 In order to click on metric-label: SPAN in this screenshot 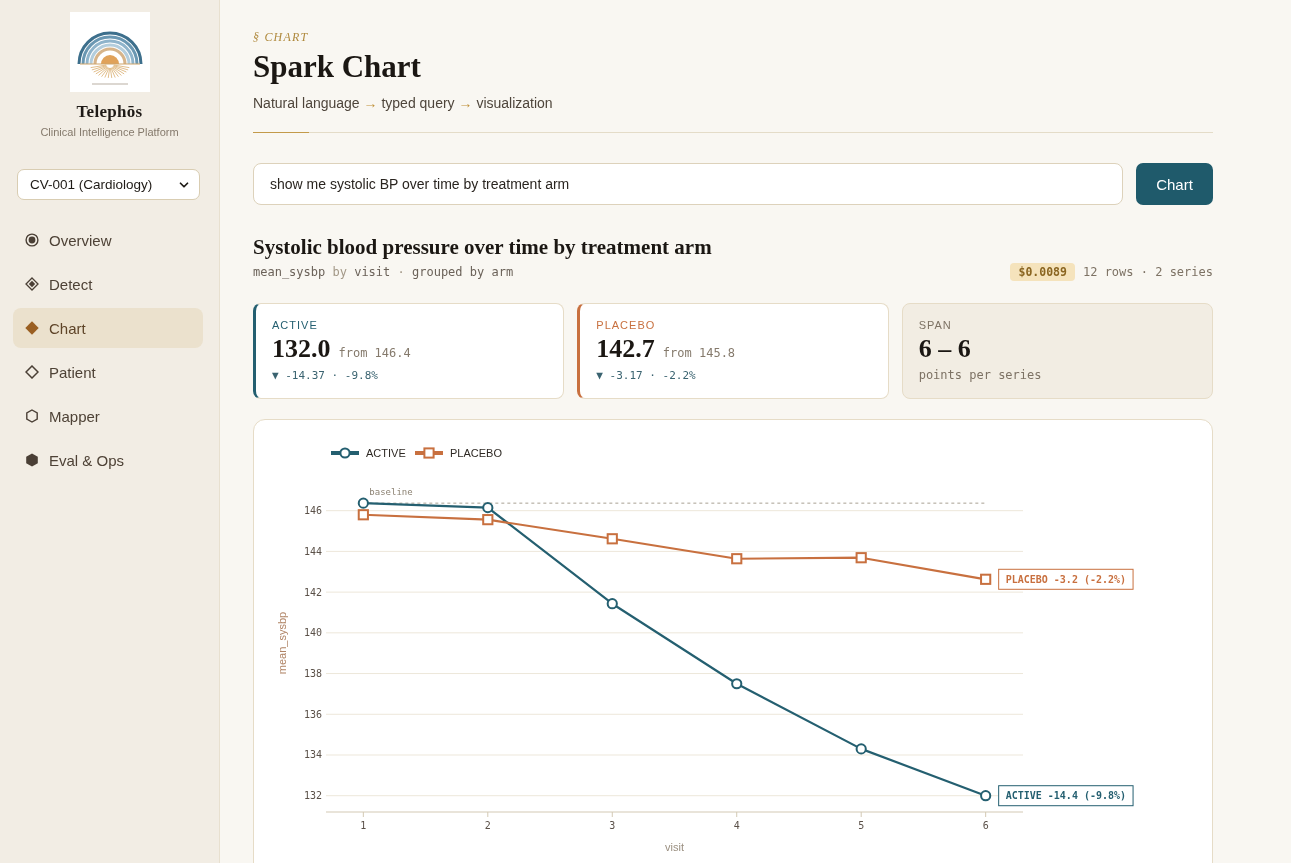, I will do `click(935, 325)`.